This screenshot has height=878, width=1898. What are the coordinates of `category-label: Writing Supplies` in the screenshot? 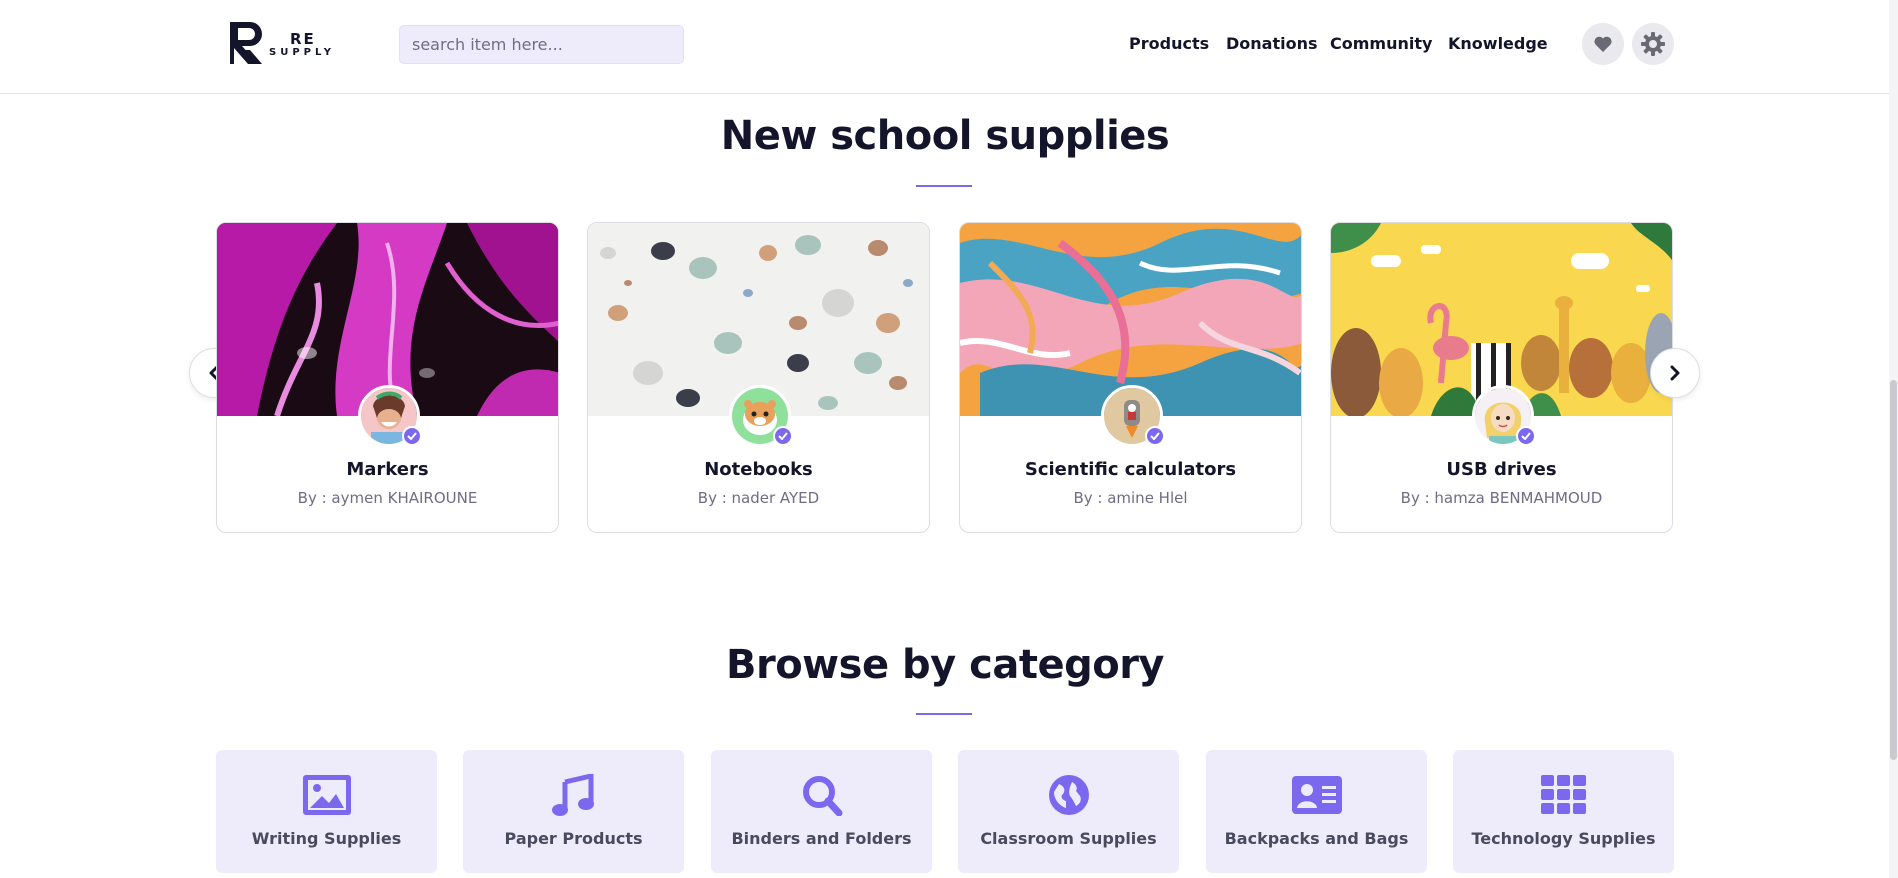 It's located at (326, 838).